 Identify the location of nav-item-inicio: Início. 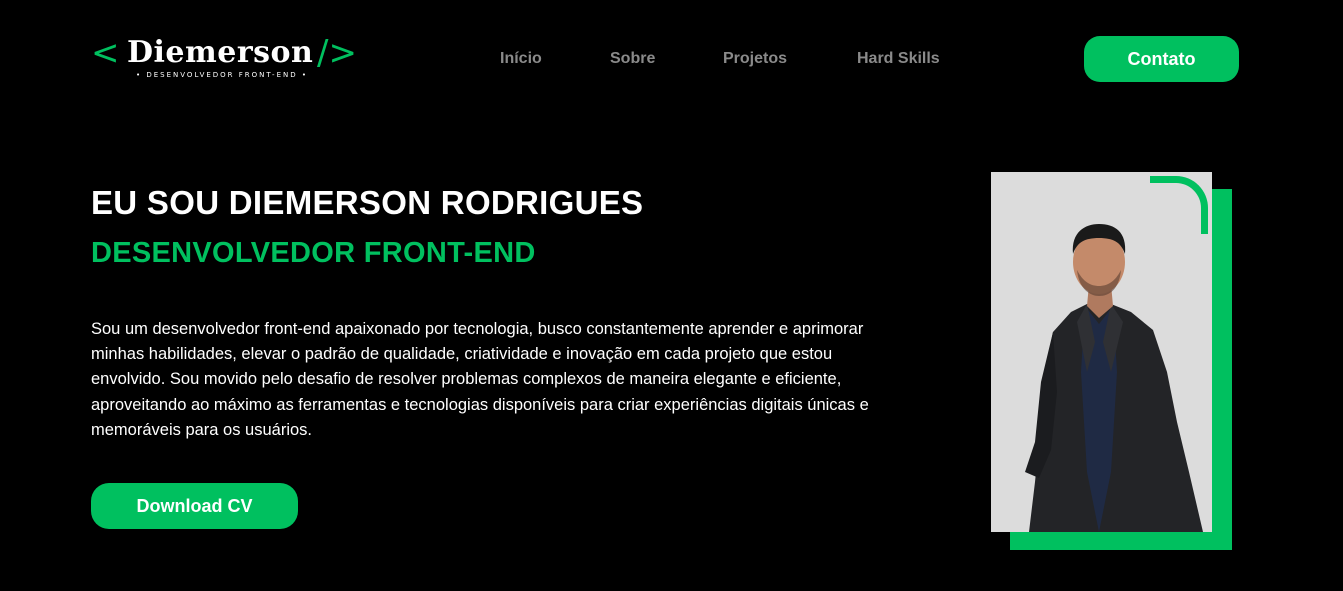
(521, 59).